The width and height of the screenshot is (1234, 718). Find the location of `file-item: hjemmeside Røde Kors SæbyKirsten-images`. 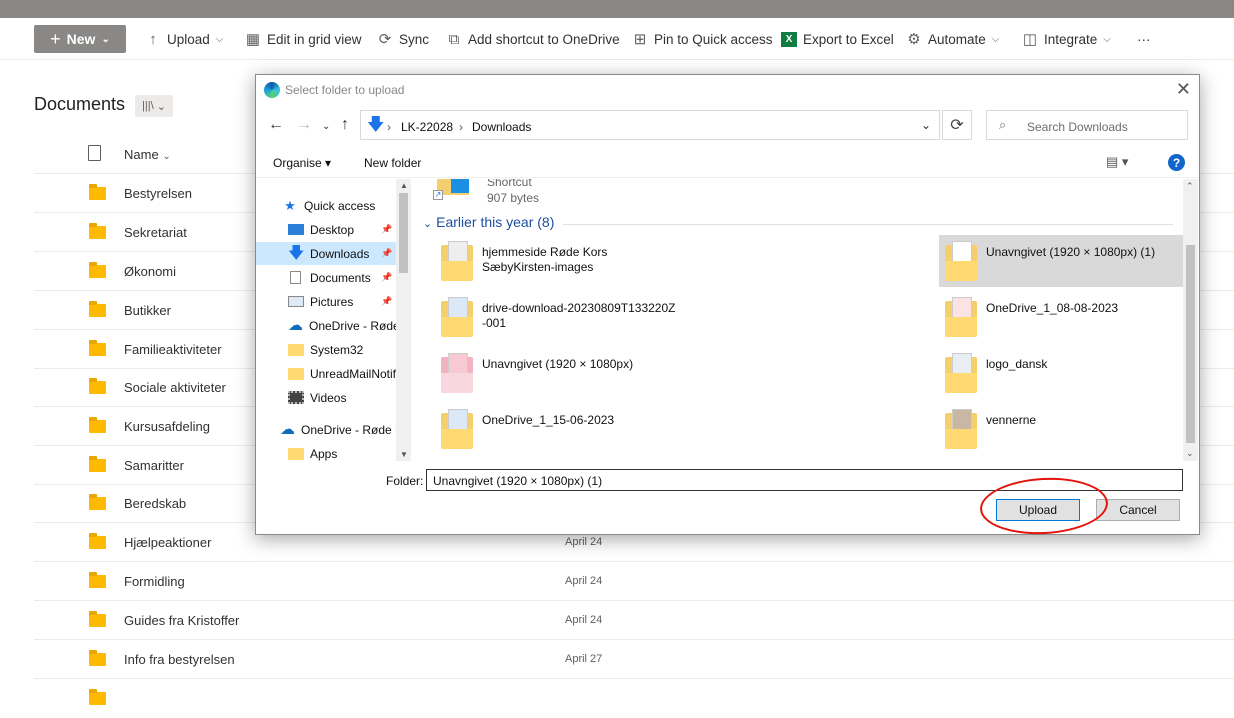

file-item: hjemmeside Røde Kors SæbyKirsten-images is located at coordinates (560, 261).